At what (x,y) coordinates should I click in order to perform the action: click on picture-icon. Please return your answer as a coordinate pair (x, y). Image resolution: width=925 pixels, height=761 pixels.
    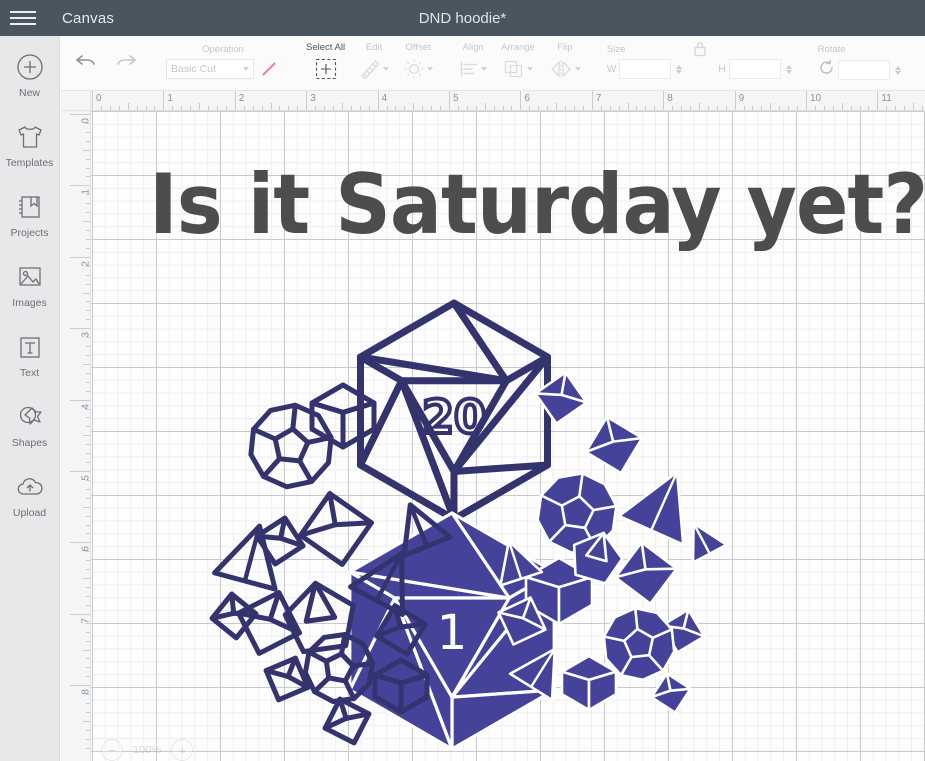
    Looking at the image, I should click on (30, 277).